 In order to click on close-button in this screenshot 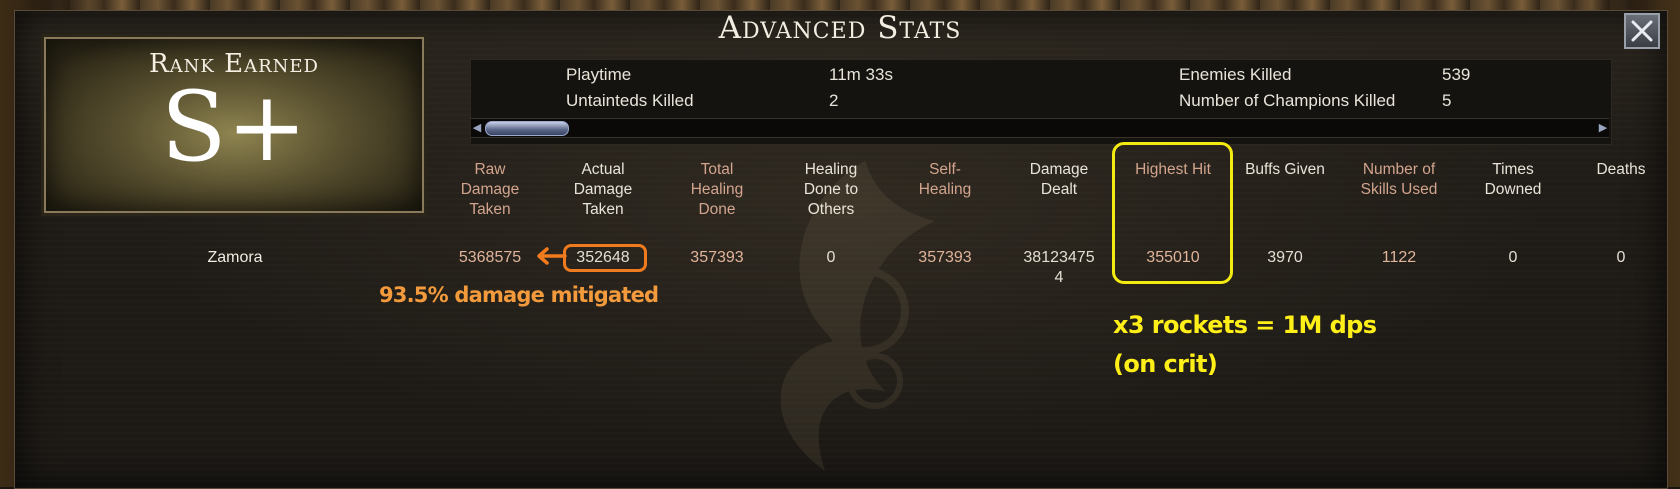, I will do `click(1642, 31)`.